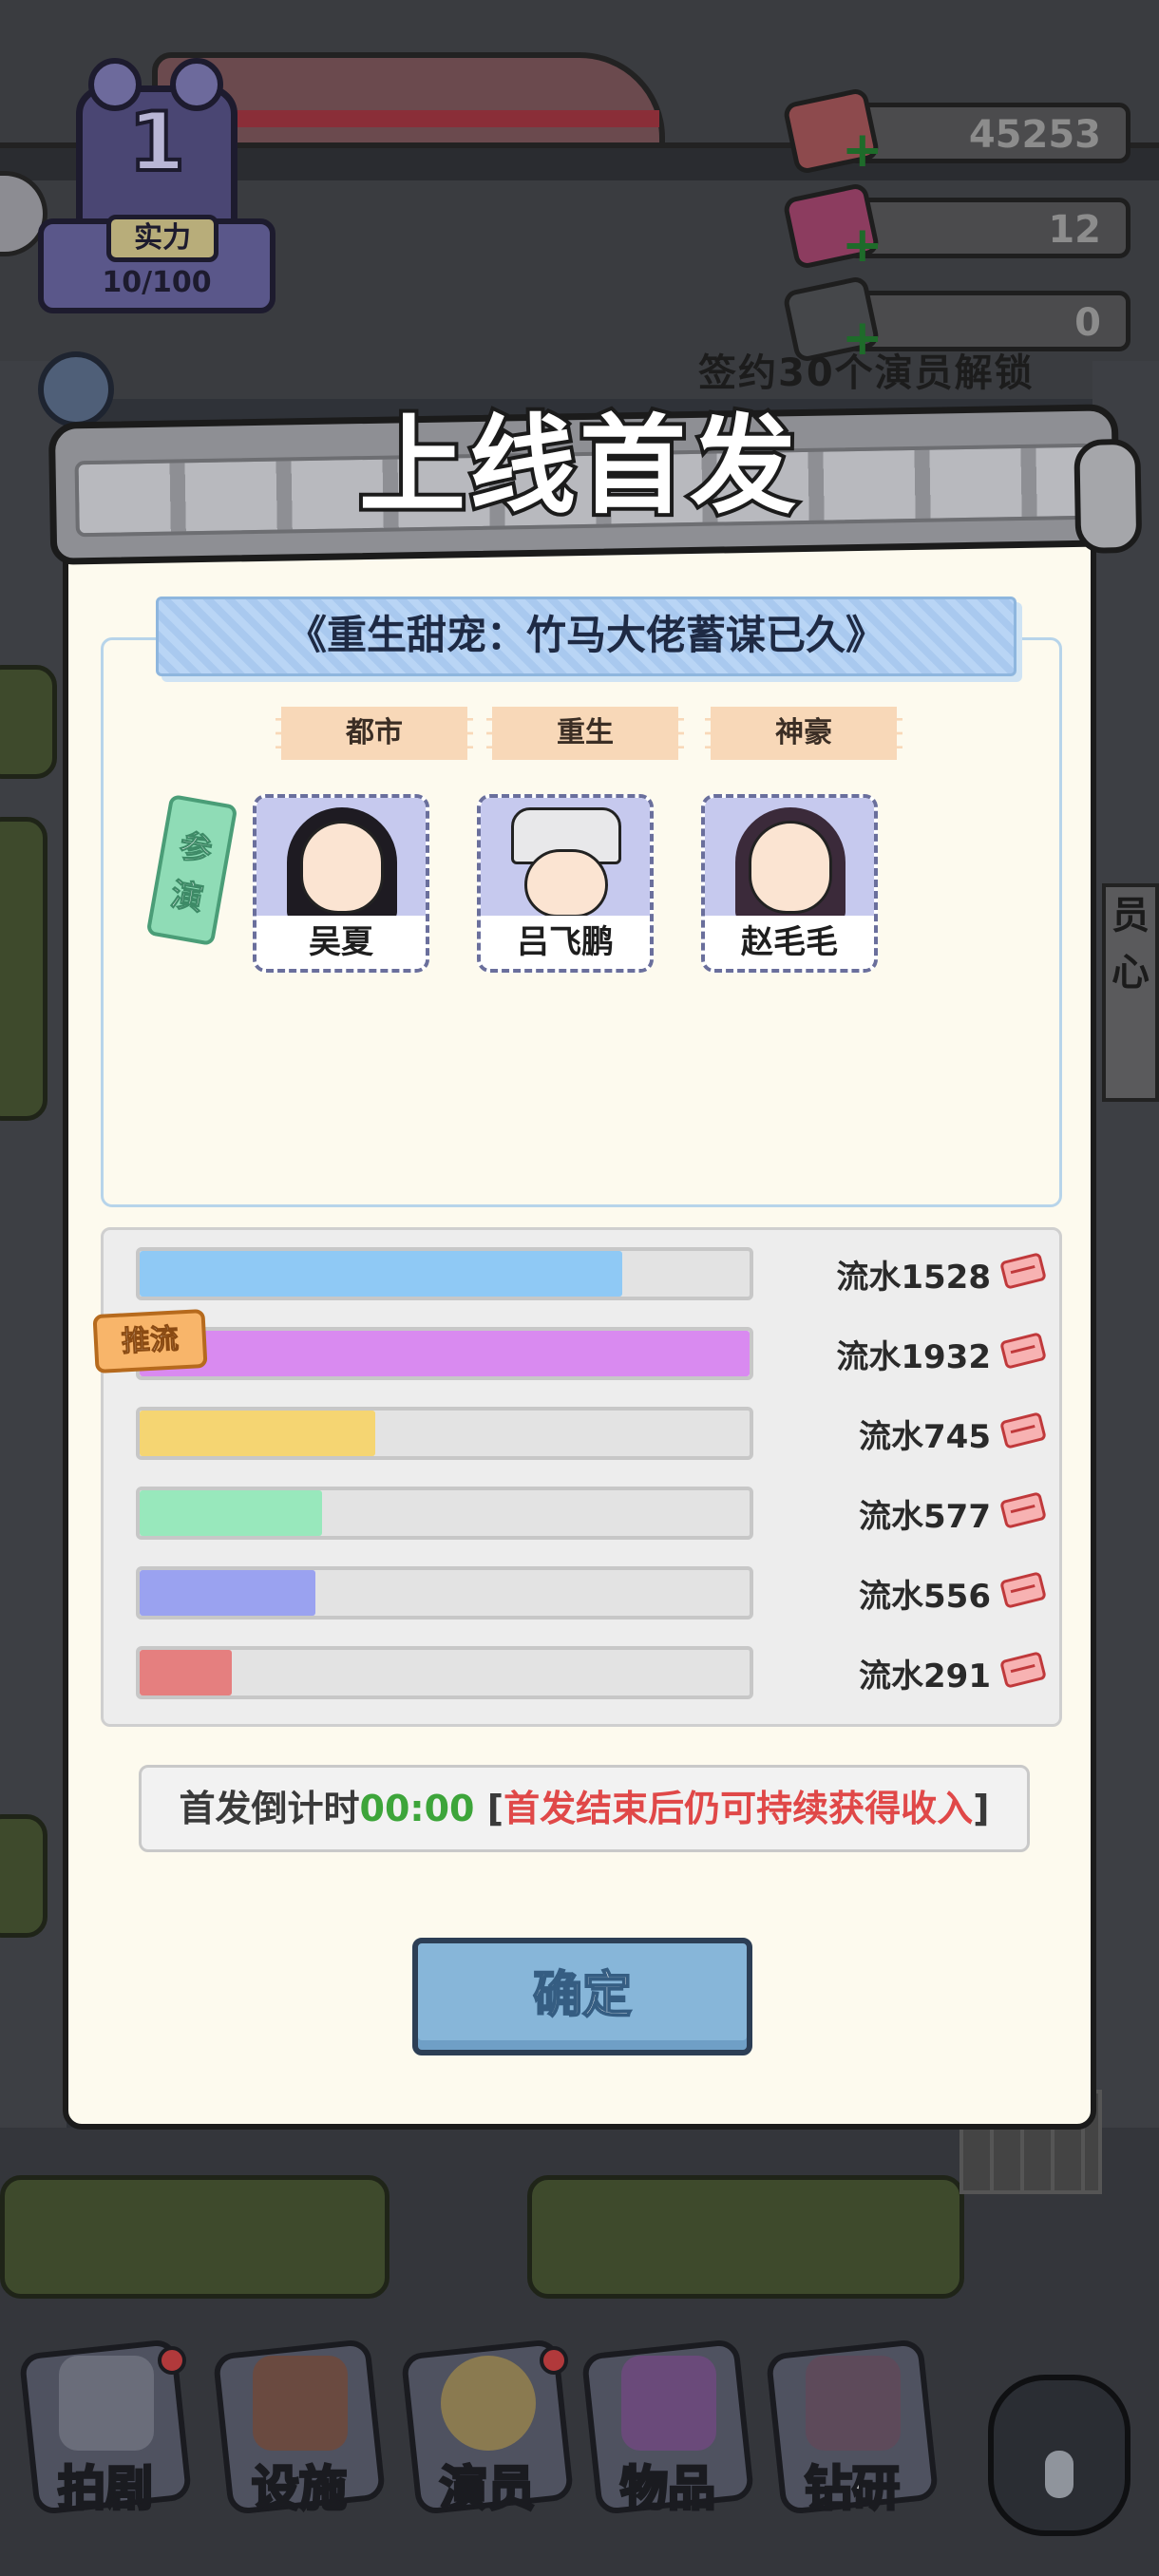 This screenshot has width=1159, height=2576. What do you see at coordinates (853, 2403) in the screenshot?
I see `research-icon` at bounding box center [853, 2403].